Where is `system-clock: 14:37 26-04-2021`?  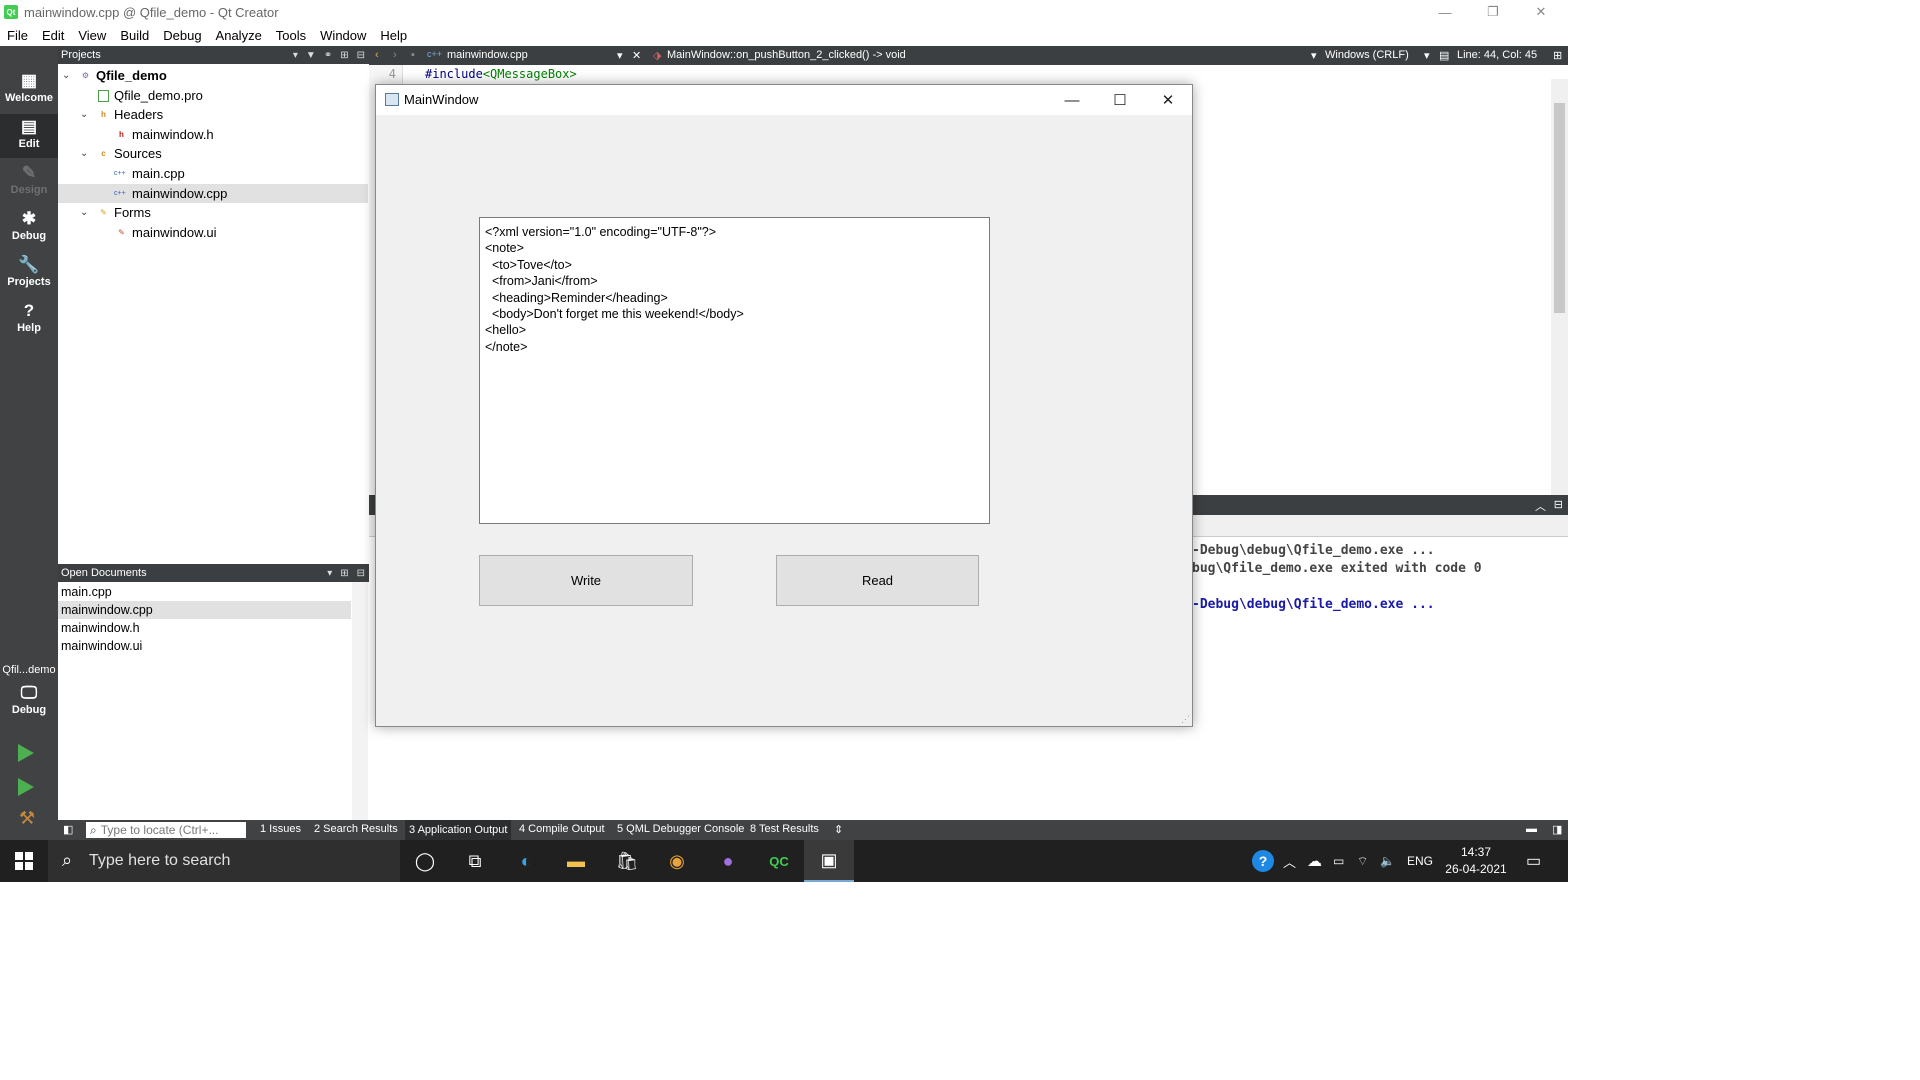
system-clock: 14:37 26-04-2021 is located at coordinates (1476, 861).